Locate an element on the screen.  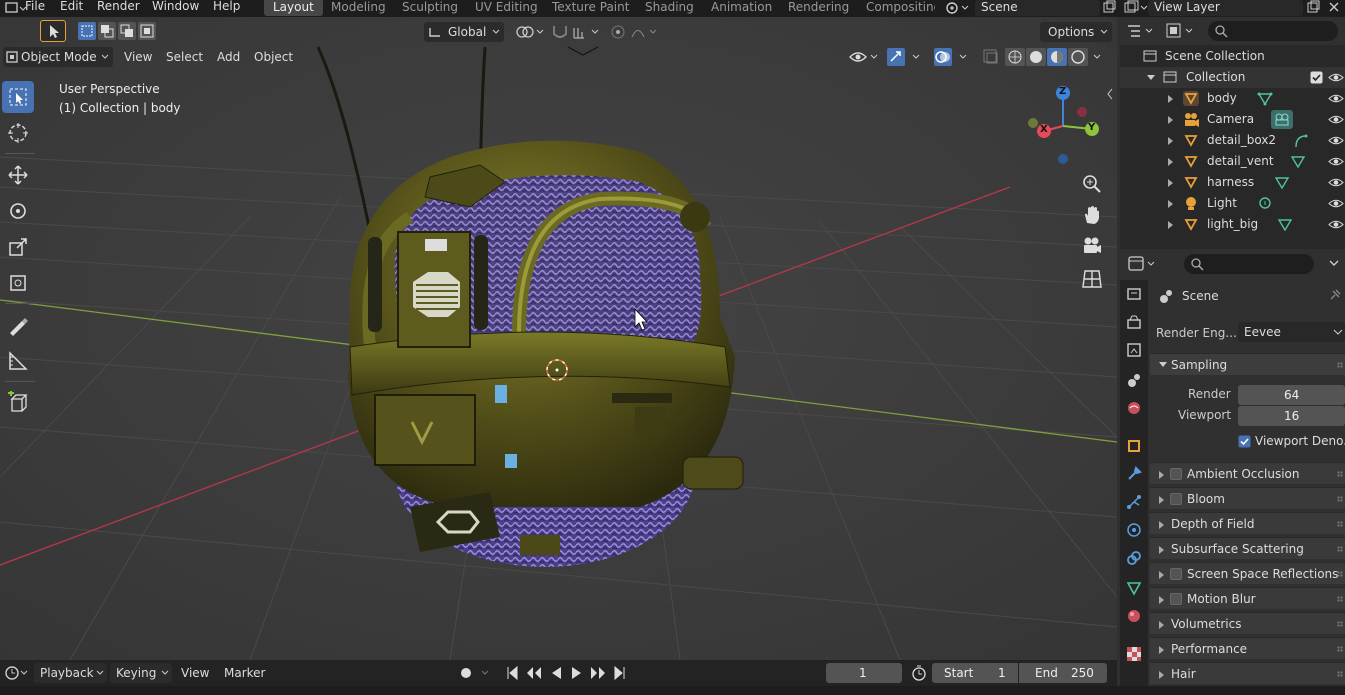
world-tab-icon is located at coordinates (1134, 408).